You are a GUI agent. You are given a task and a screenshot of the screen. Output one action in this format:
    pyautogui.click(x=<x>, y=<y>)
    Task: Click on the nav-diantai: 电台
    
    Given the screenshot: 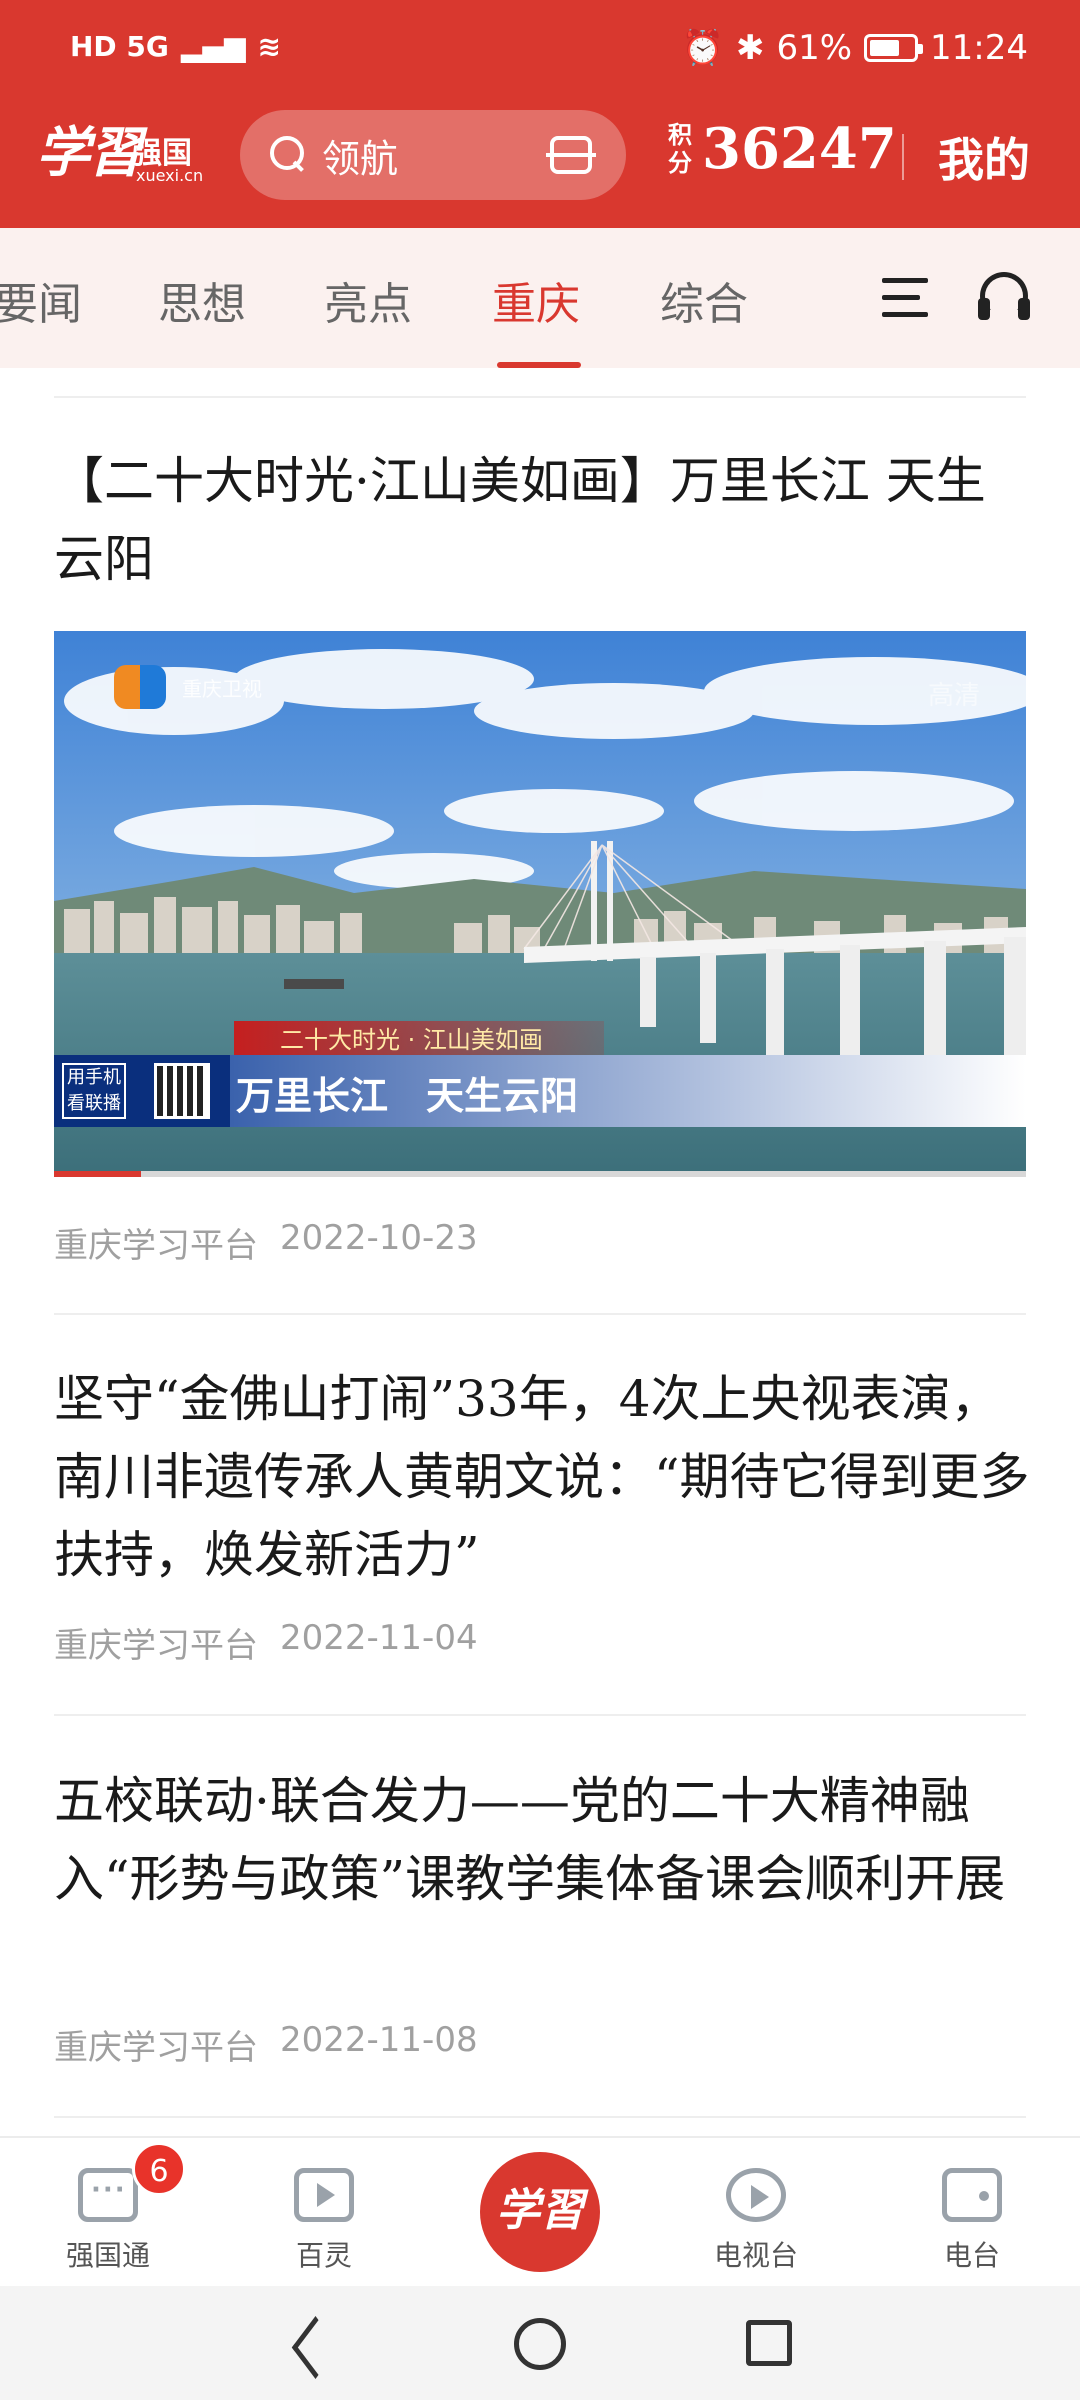 What is the action you would take?
    pyautogui.click(x=972, y=2221)
    